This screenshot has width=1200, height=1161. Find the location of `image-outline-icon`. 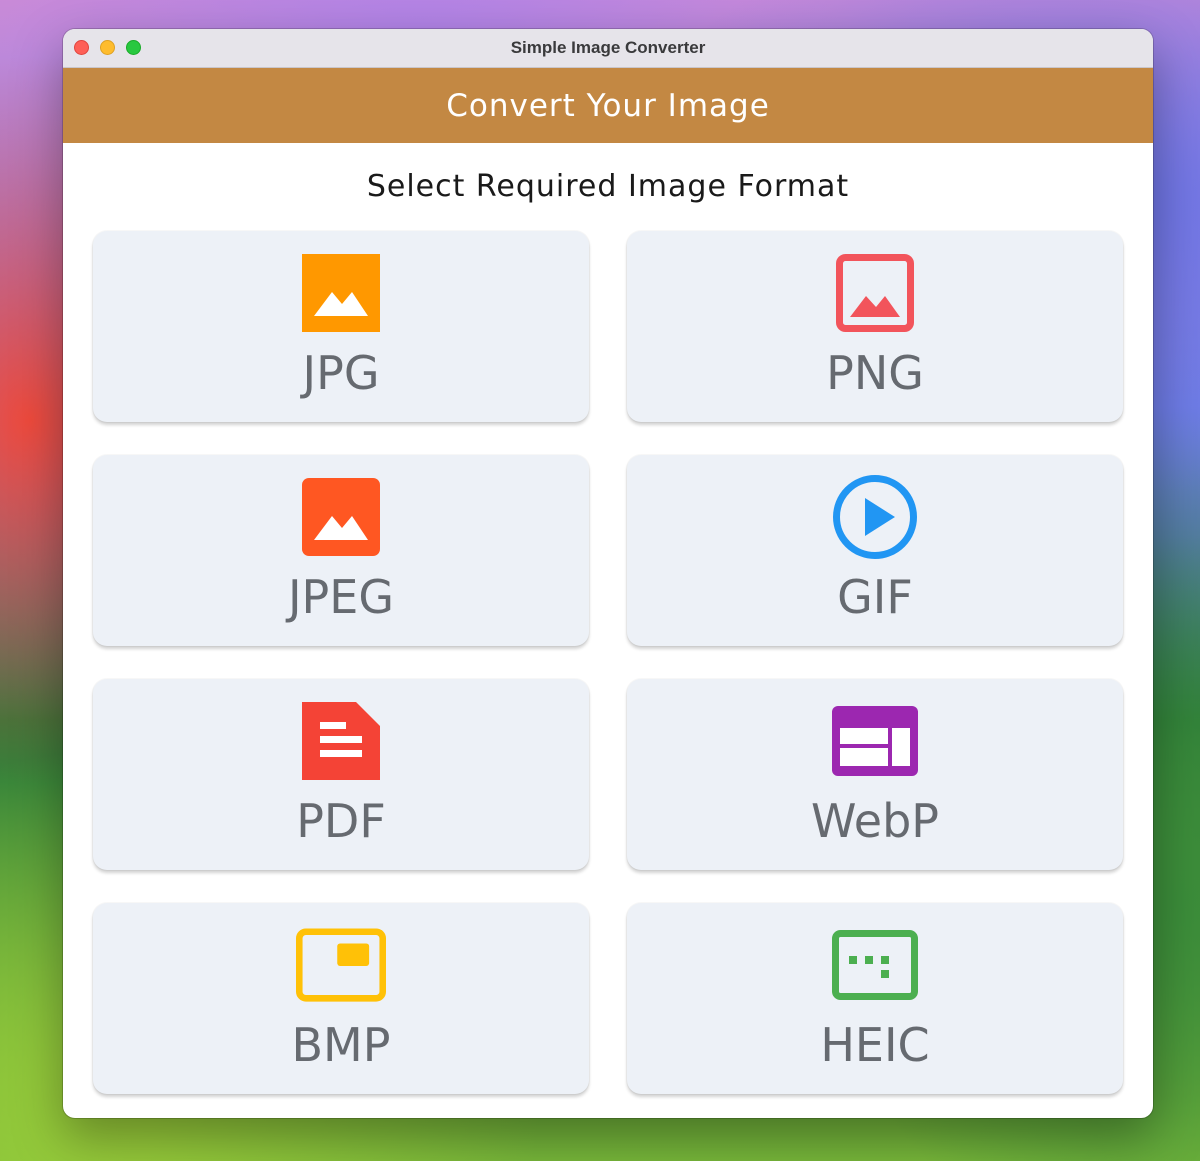

image-outline-icon is located at coordinates (875, 293).